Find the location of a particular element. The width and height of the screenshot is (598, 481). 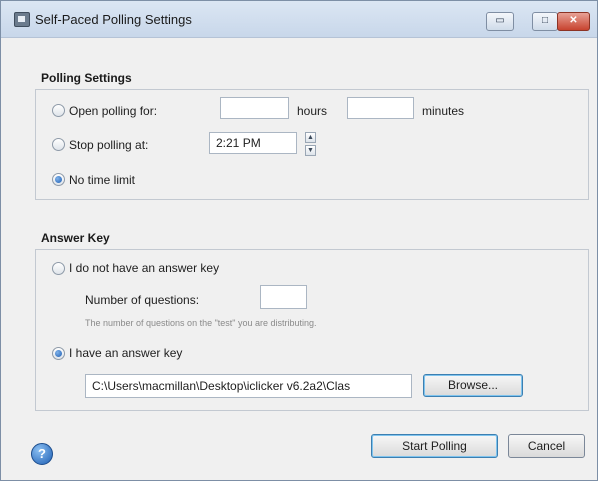

close-button: ✕ is located at coordinates (573, 21).